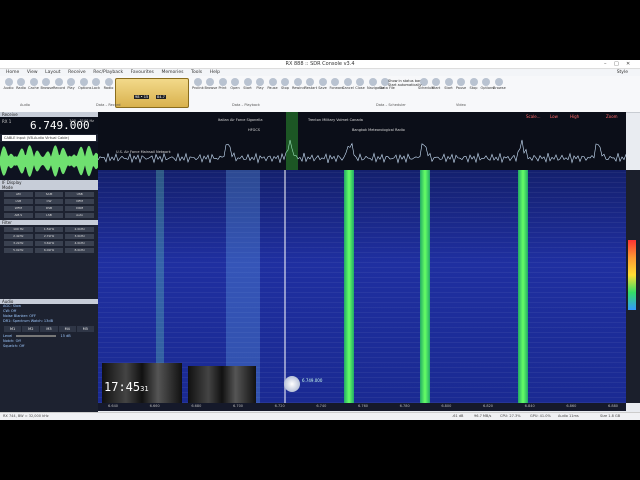 The height and width of the screenshot is (480, 640). What do you see at coordinates (108, 72) in the screenshot?
I see `menu-rec-playback: Rec/Playback` at bounding box center [108, 72].